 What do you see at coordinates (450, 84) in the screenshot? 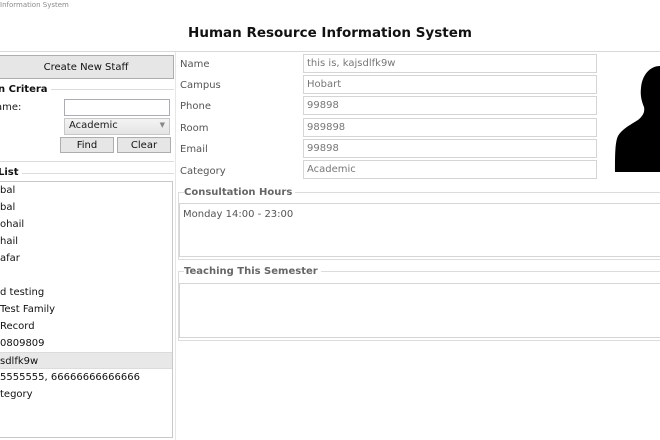
I see `campus-field: Hobart` at bounding box center [450, 84].